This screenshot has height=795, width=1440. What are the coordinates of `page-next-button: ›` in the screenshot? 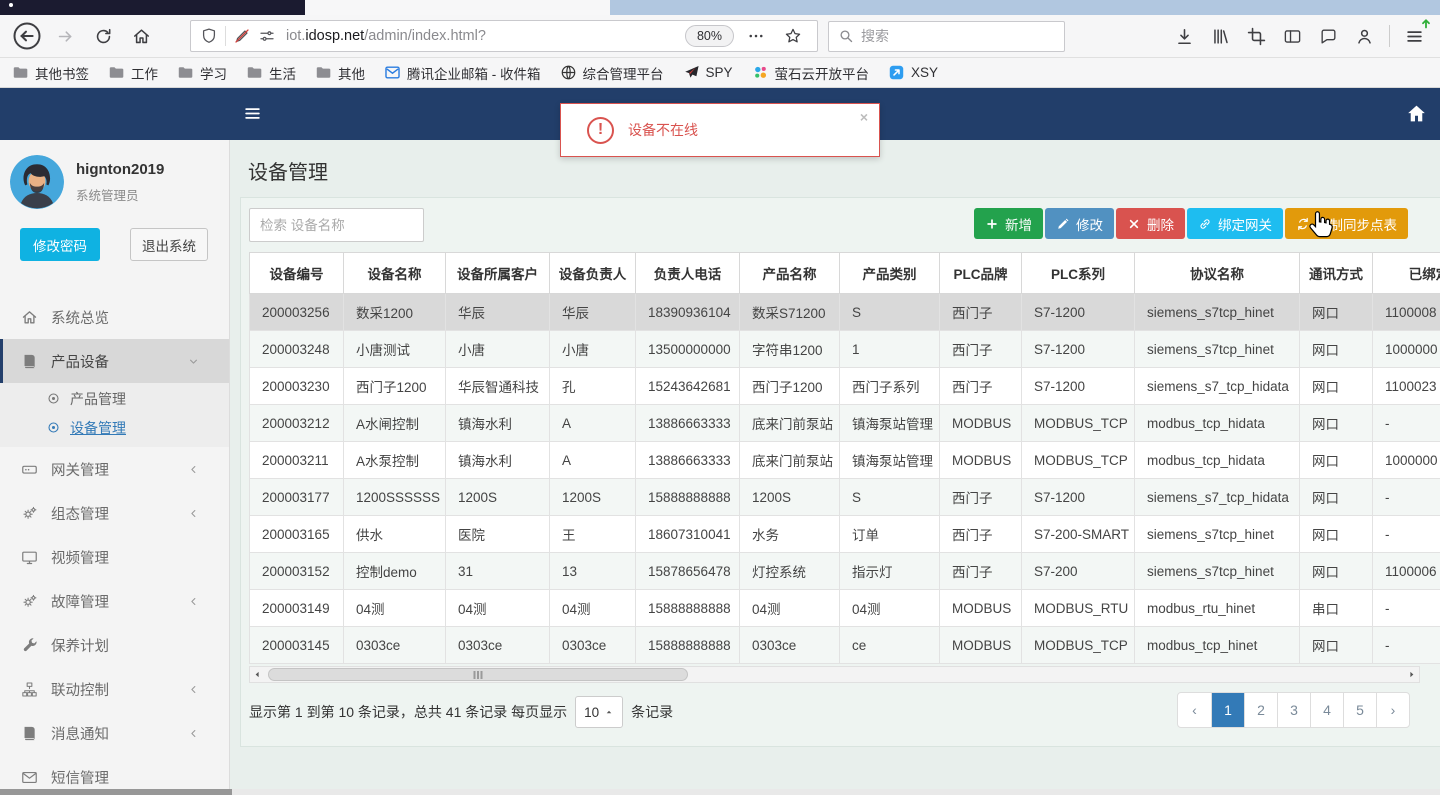 It's located at (1392, 710).